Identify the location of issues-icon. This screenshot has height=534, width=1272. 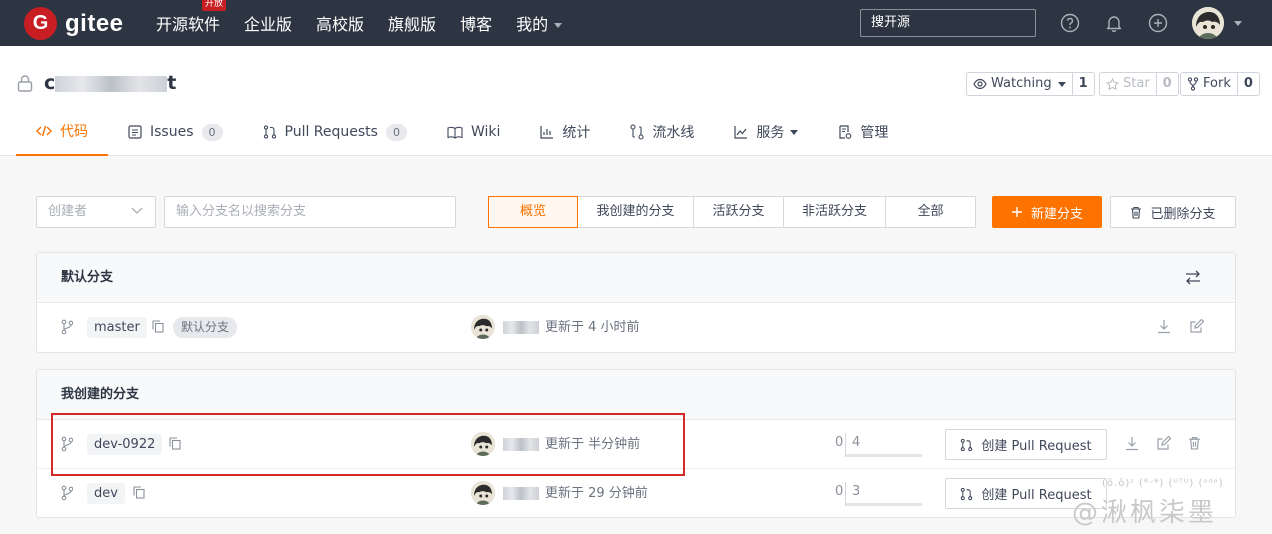
(135, 132).